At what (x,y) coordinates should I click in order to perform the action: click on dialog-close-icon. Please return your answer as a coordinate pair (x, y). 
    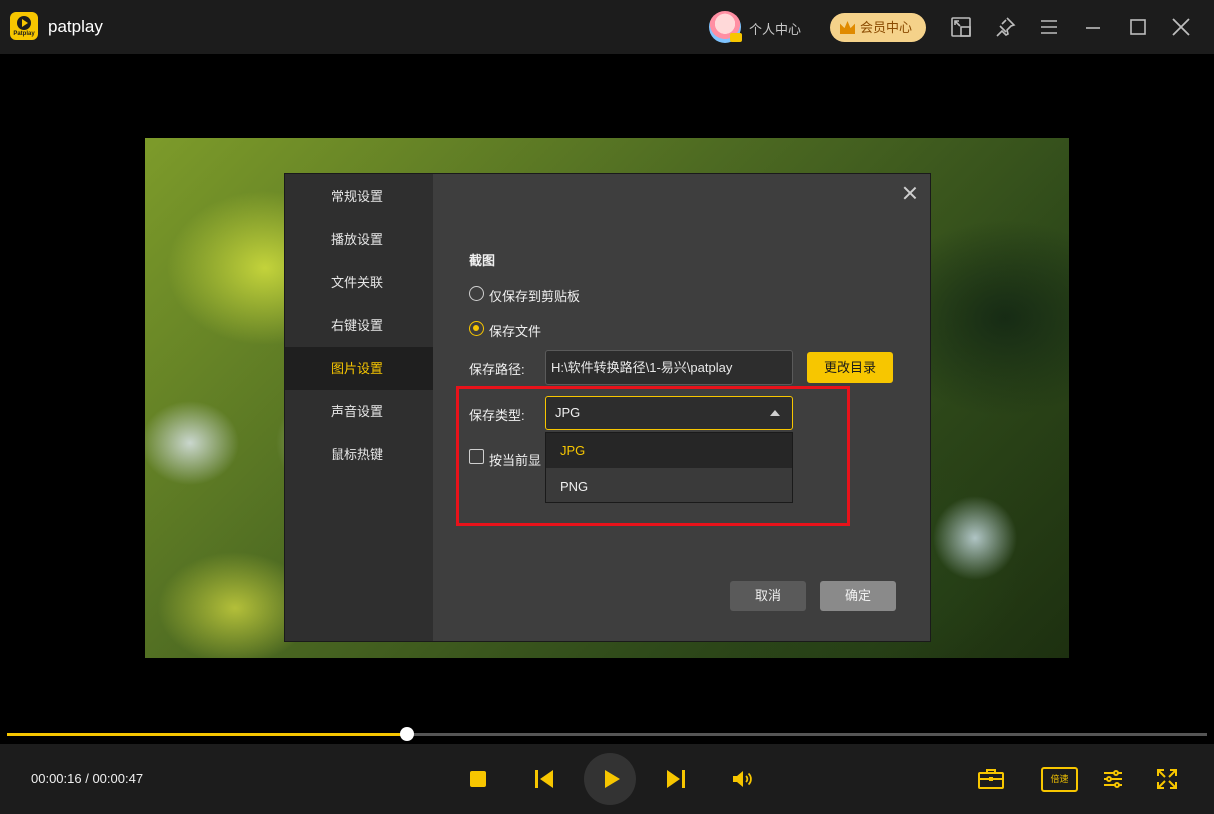
    Looking at the image, I should click on (910, 193).